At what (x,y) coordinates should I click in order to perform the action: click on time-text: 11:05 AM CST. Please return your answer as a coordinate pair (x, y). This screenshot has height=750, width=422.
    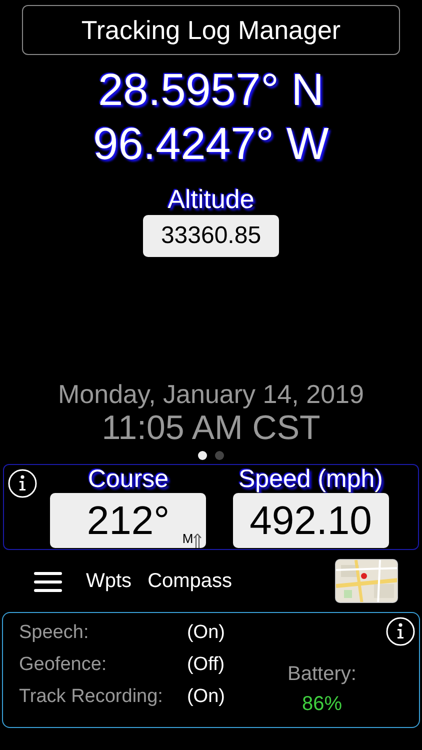
    Looking at the image, I should click on (211, 428).